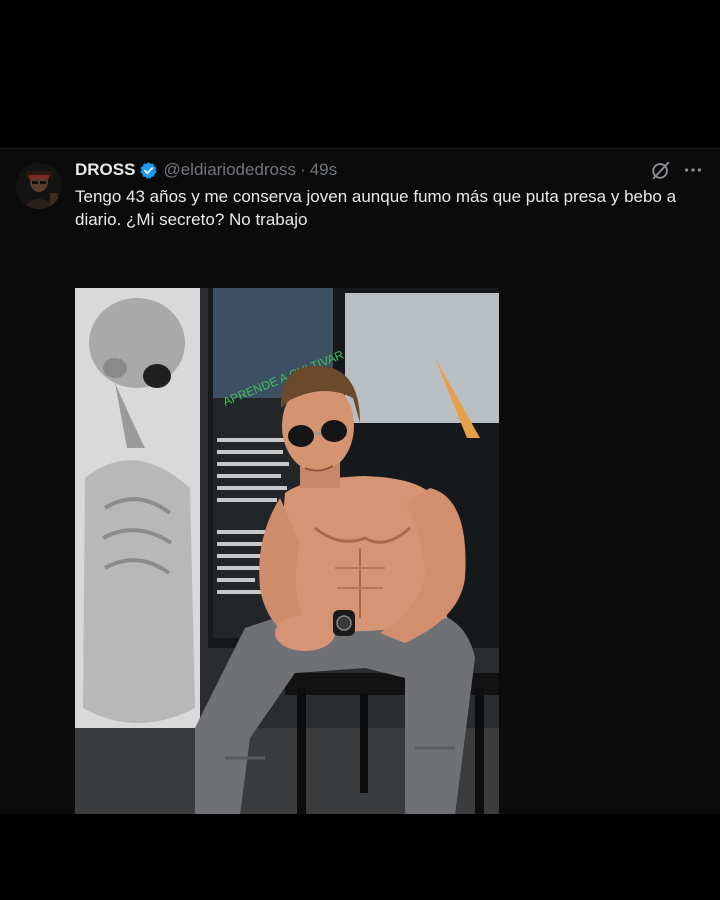 This screenshot has width=720, height=900. I want to click on tweet-header: DROSS @eldiariodedross · 49s, so click(206, 170).